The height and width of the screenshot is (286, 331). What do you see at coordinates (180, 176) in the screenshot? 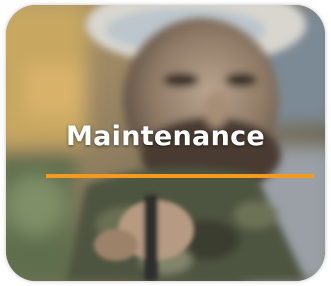
I see `title-underline` at bounding box center [180, 176].